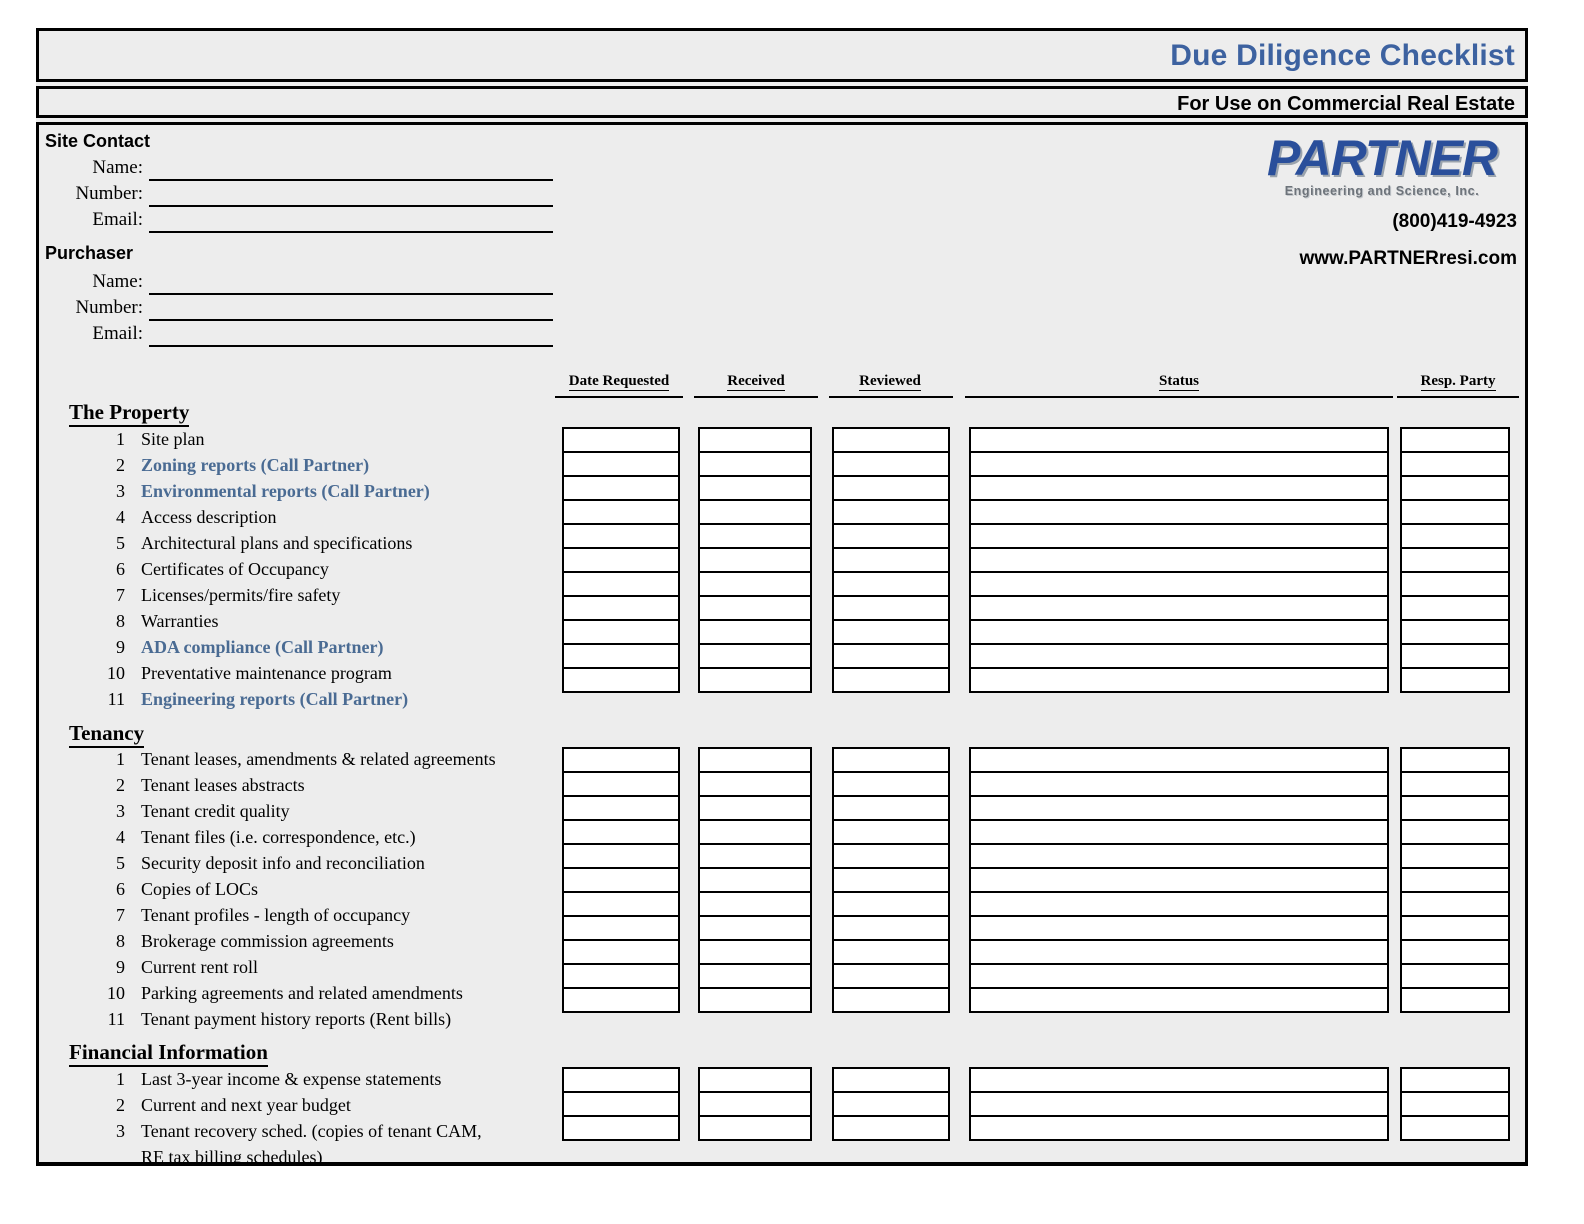 The image size is (1584, 1224). I want to click on site-contact-email-input, so click(351, 232).